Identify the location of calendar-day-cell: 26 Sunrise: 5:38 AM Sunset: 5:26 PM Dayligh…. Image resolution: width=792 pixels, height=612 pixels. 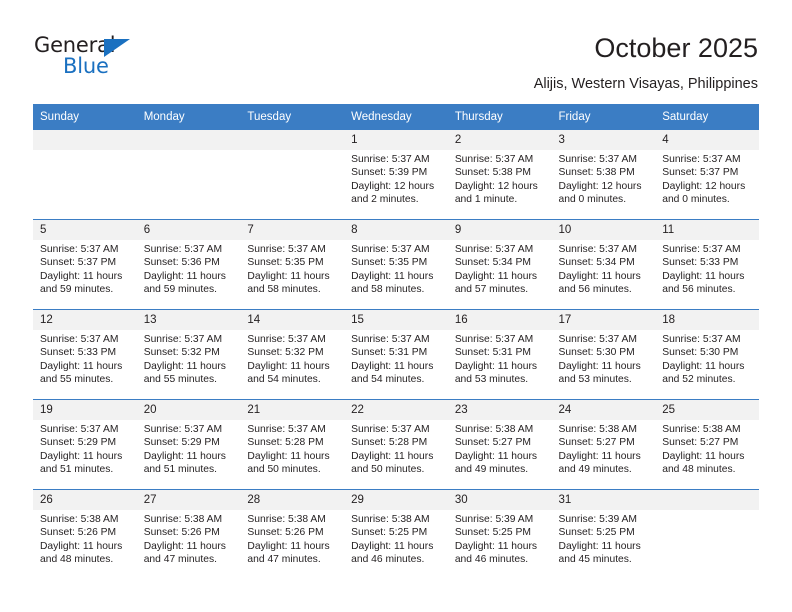
(85, 534).